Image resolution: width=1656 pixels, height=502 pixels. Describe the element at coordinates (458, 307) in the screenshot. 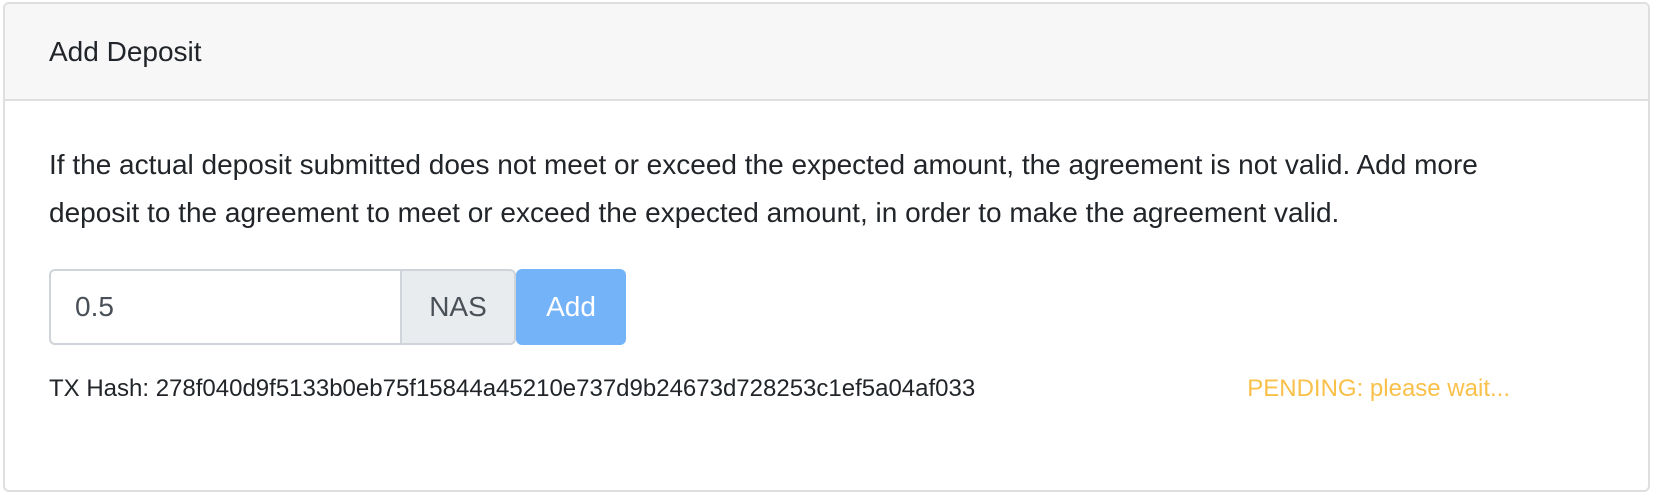

I see `unit-addon: NAS` at that location.